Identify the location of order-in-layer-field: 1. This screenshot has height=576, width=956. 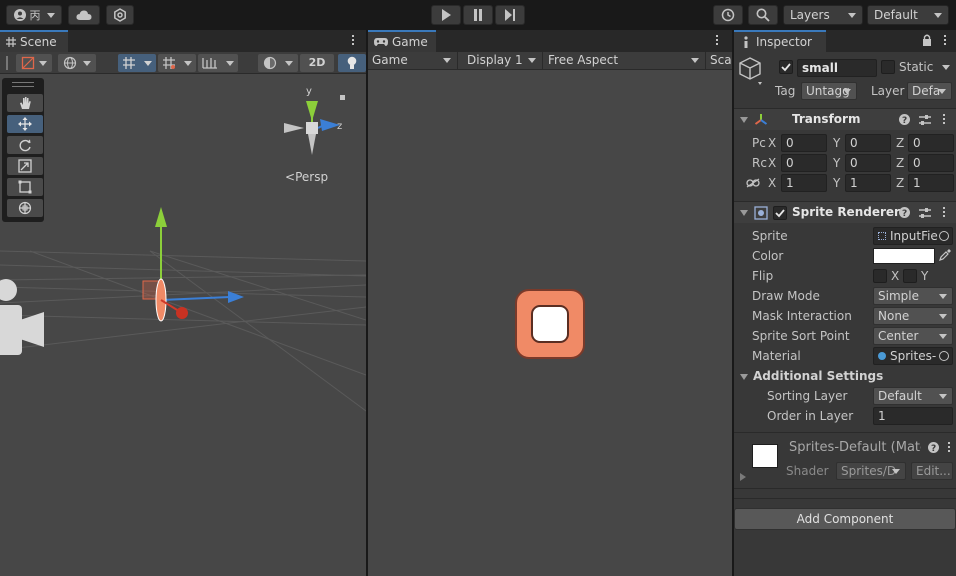
(913, 416).